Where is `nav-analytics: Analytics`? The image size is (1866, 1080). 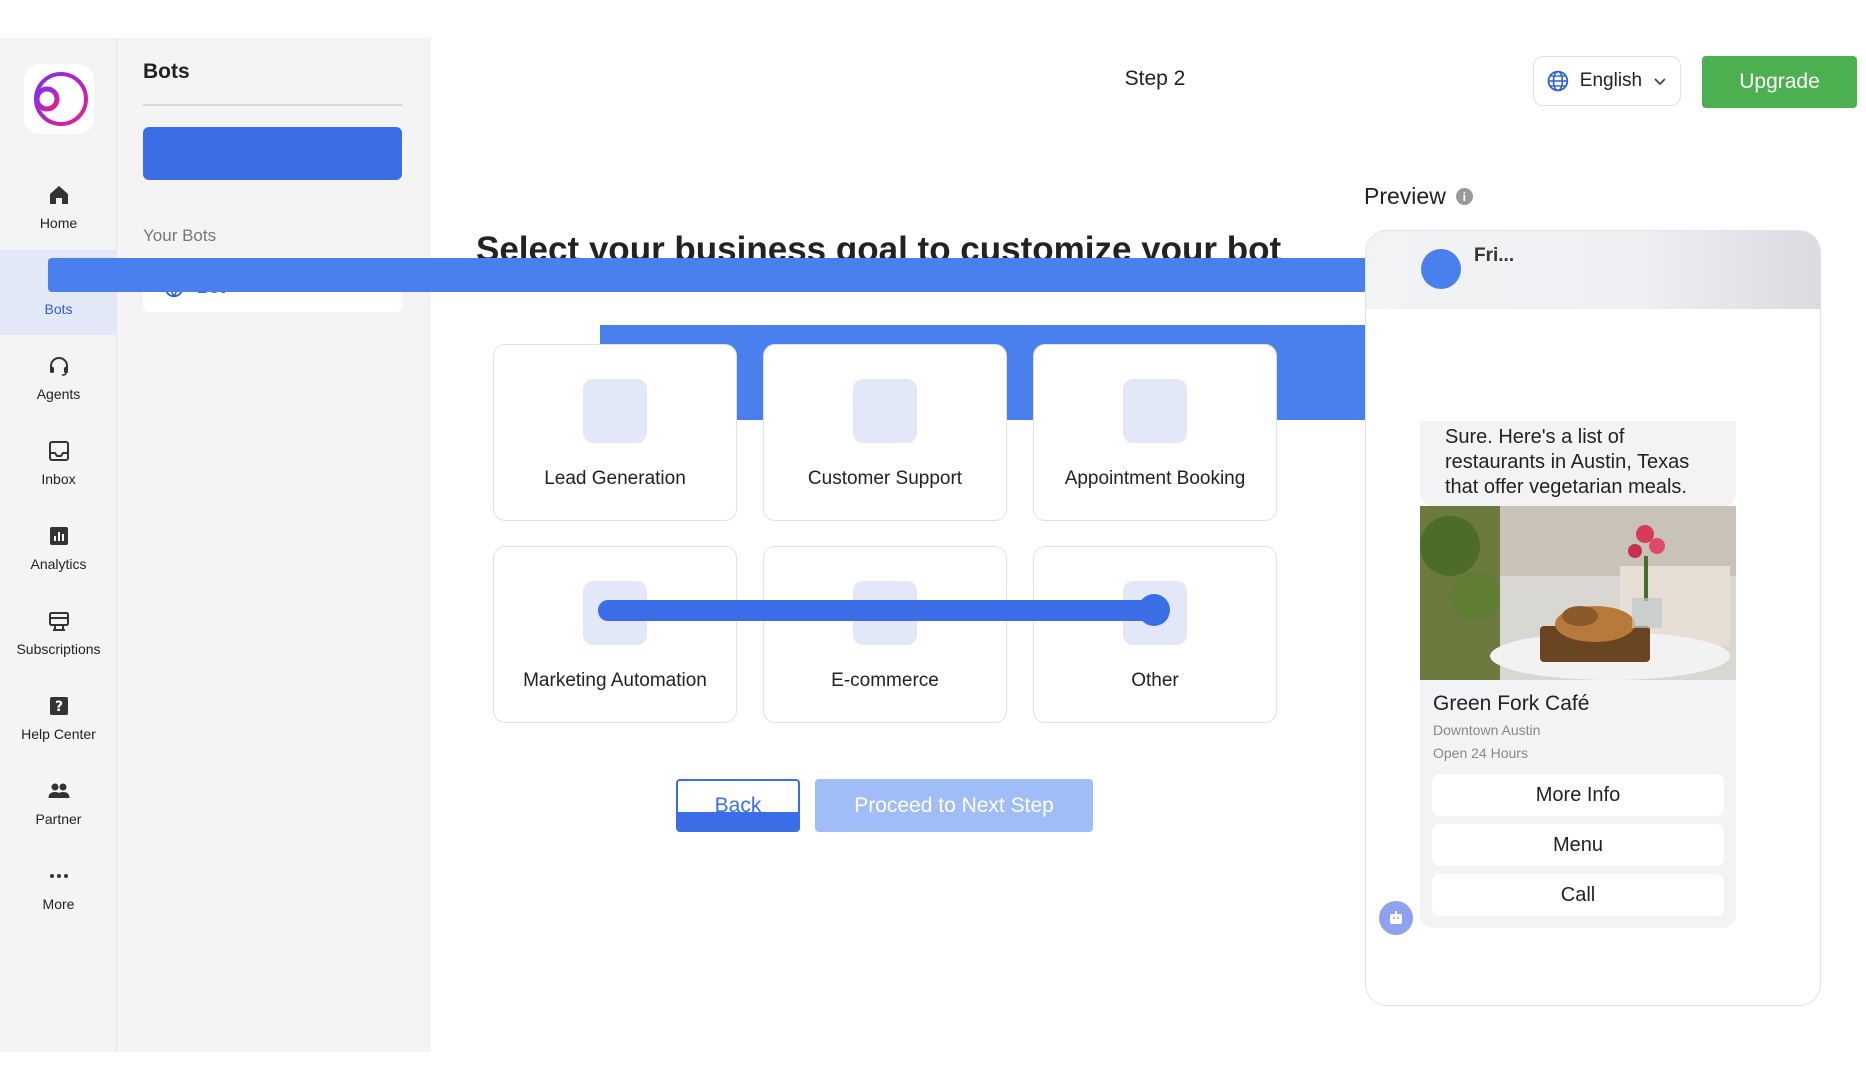 nav-analytics: Analytics is located at coordinates (58, 547).